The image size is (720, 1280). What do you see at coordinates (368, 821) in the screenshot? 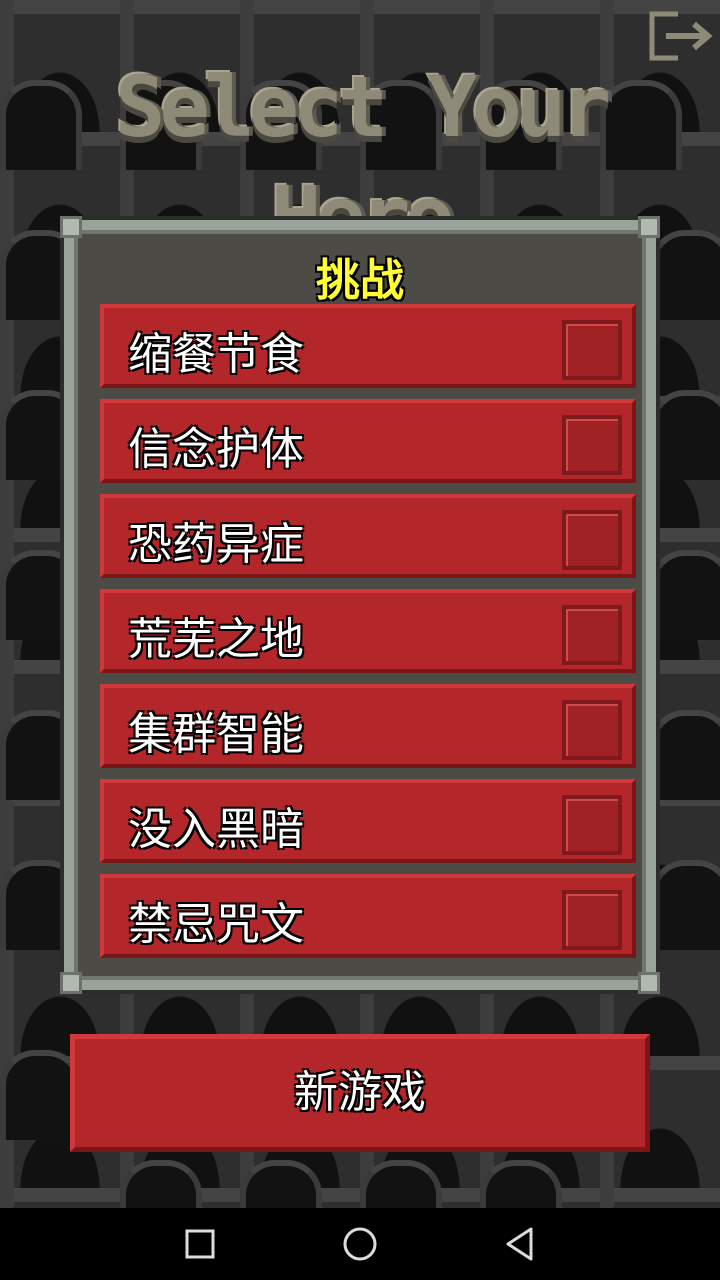
I see `challenge-toggle: 没入黑暗` at bounding box center [368, 821].